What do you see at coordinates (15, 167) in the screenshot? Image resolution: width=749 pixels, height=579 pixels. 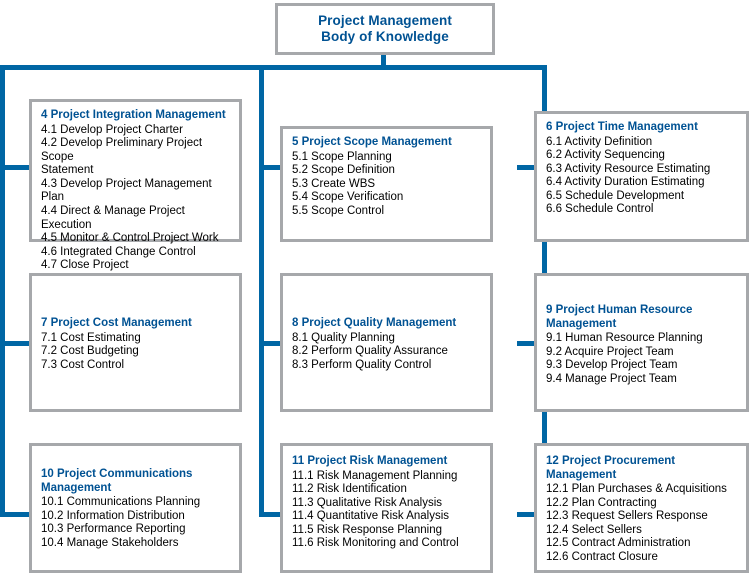 I see `connector-branch-integration` at bounding box center [15, 167].